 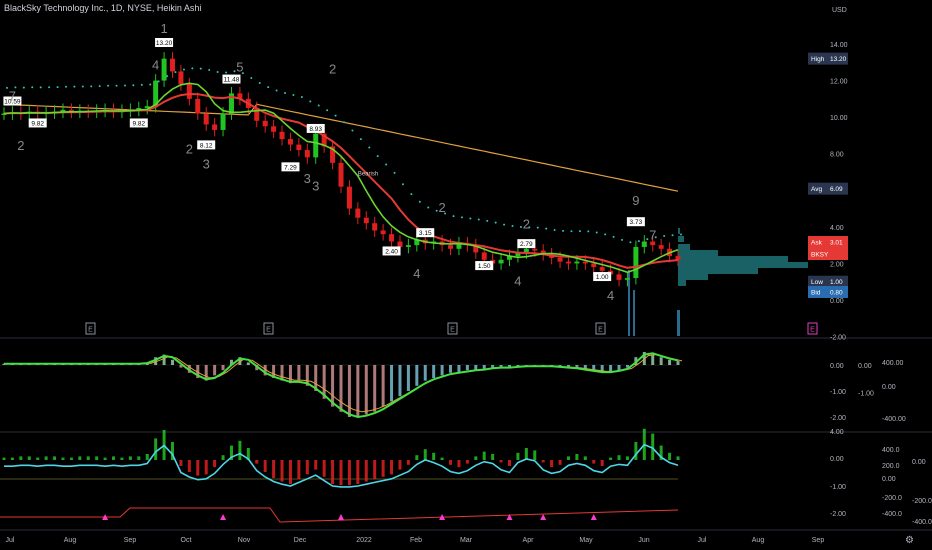 I want to click on price-tick-label: 10.00, so click(x=839, y=118).